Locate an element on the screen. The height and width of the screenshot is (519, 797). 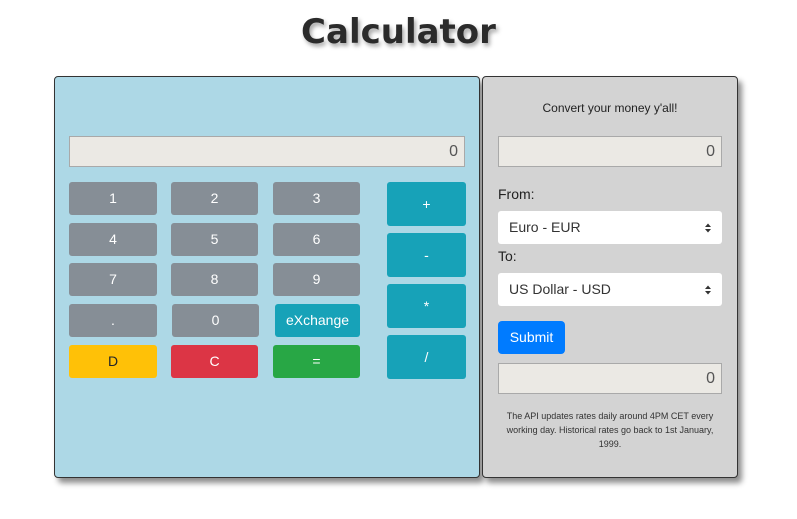
key-6: 6 is located at coordinates (316, 239).